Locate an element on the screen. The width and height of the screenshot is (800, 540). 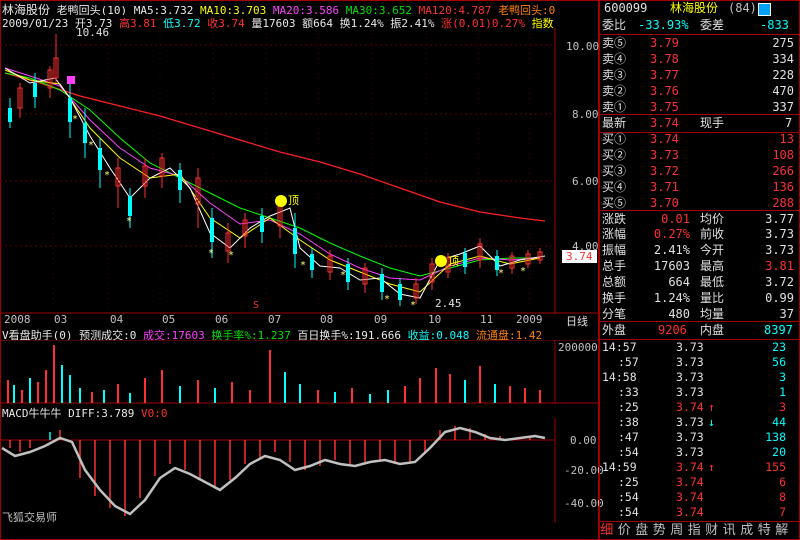
tick-row: :25 3.74 6 is located at coordinates (700, 483).